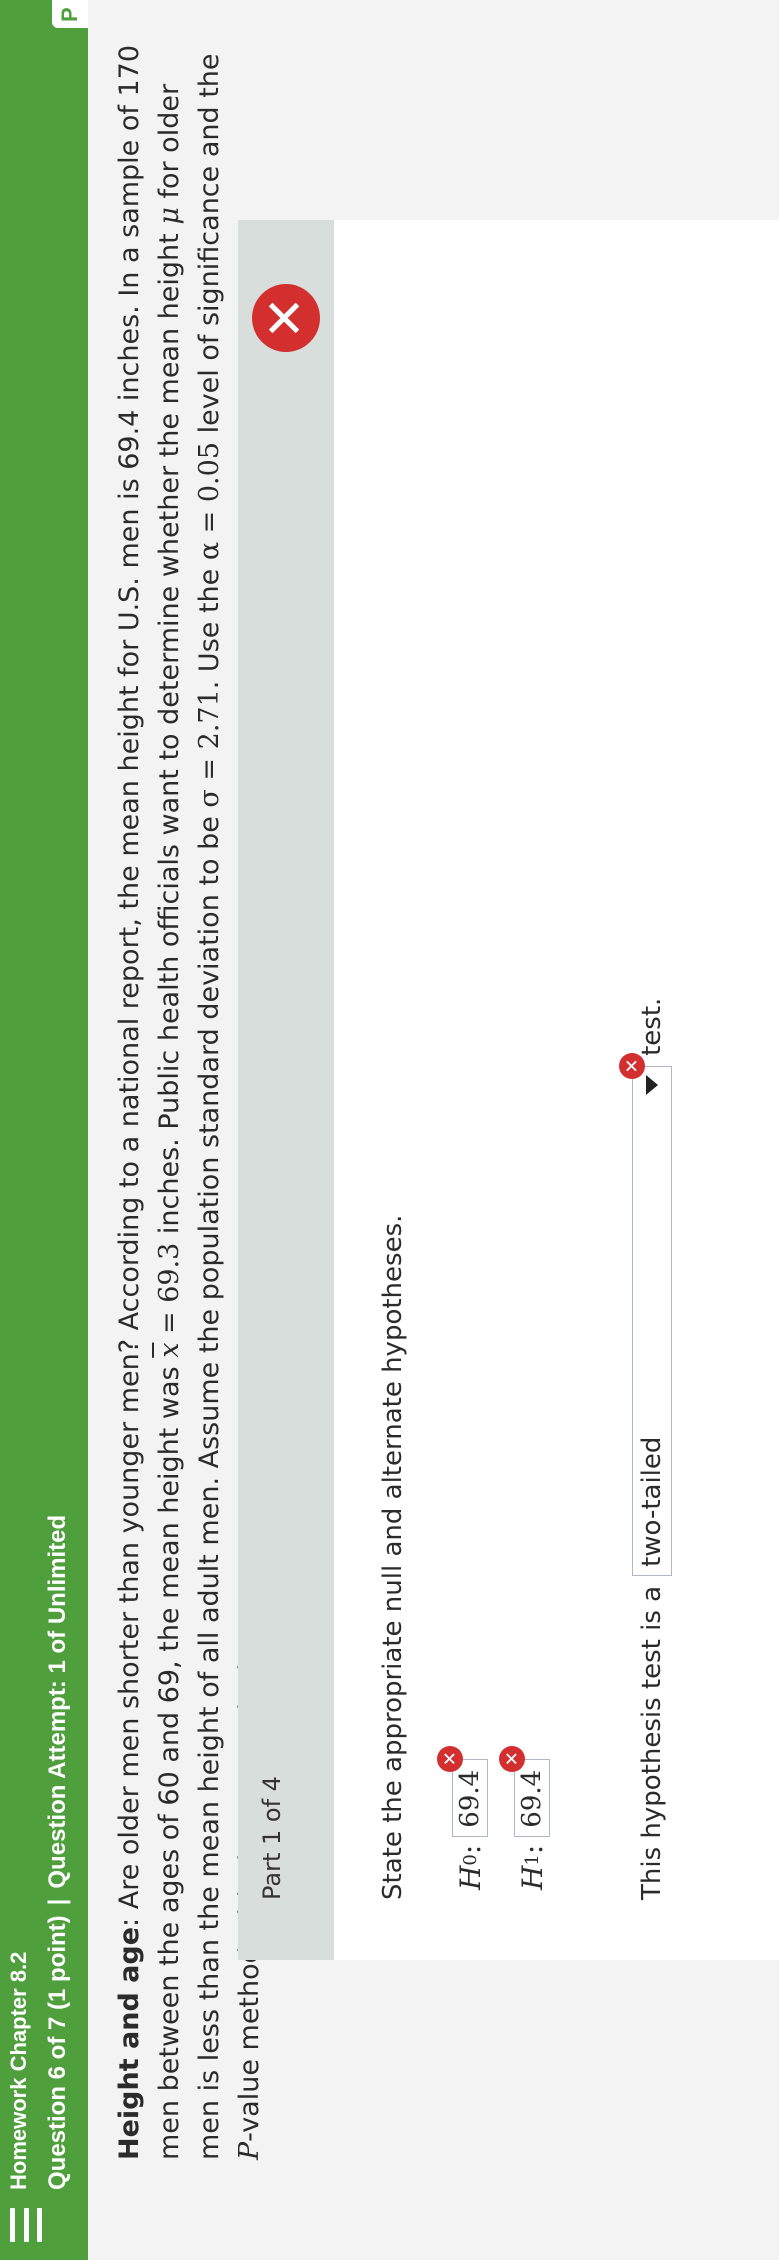 The image size is (779, 2260). I want to click on h0-error-icon: ✕, so click(450, 1758).